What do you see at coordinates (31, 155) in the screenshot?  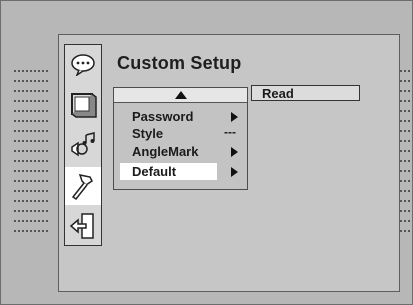 I see `speaker-grille-left` at bounding box center [31, 155].